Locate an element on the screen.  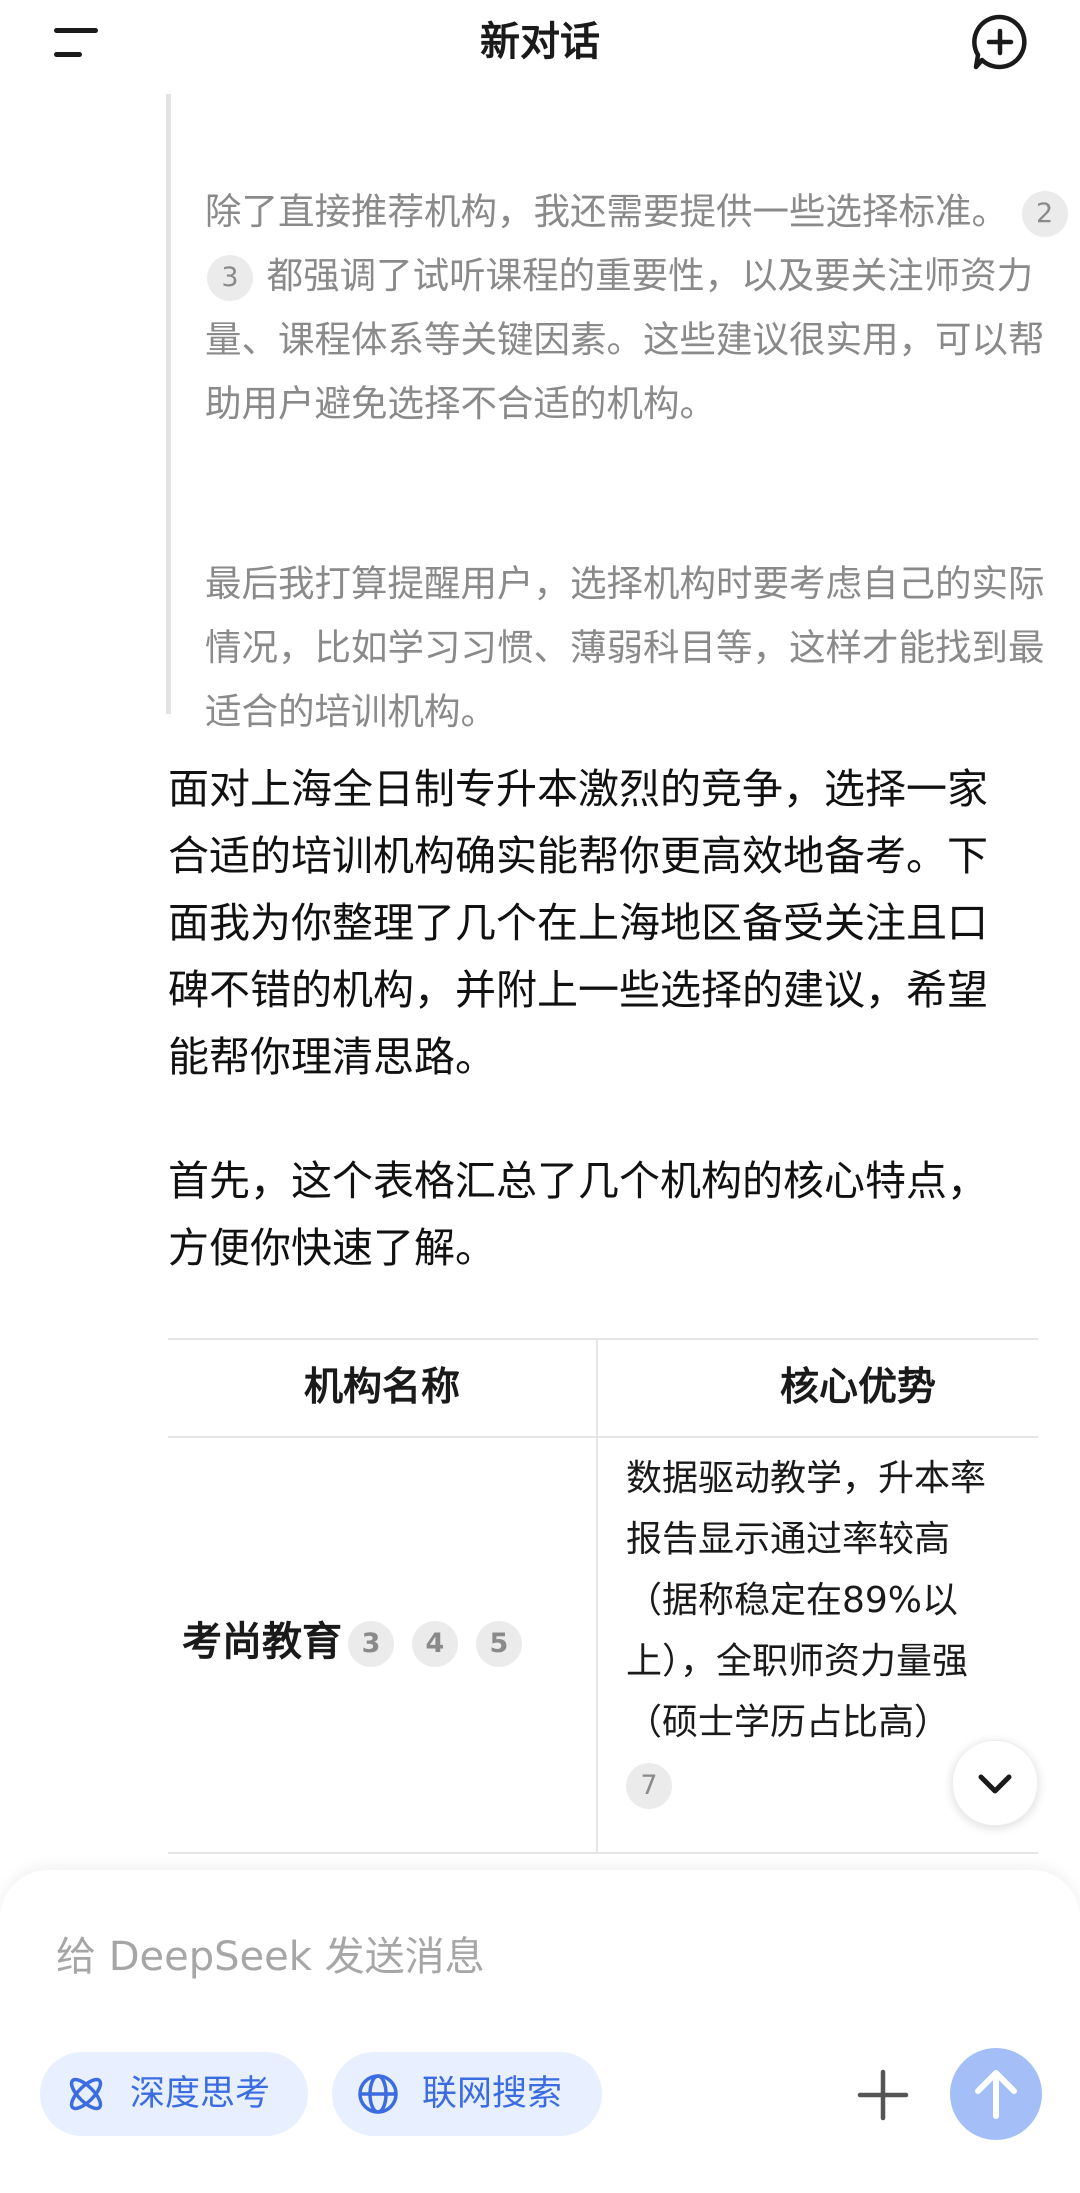
web-search-label: 联网搜索 is located at coordinates (492, 2094).